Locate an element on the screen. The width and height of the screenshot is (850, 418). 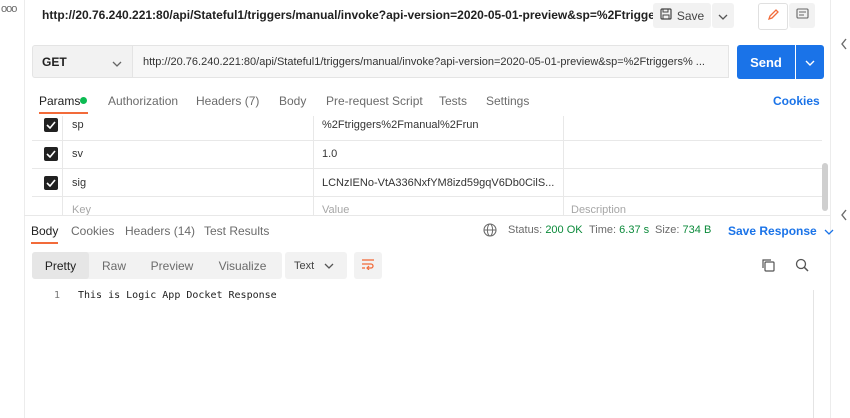
format-label: Text is located at coordinates (304, 265).